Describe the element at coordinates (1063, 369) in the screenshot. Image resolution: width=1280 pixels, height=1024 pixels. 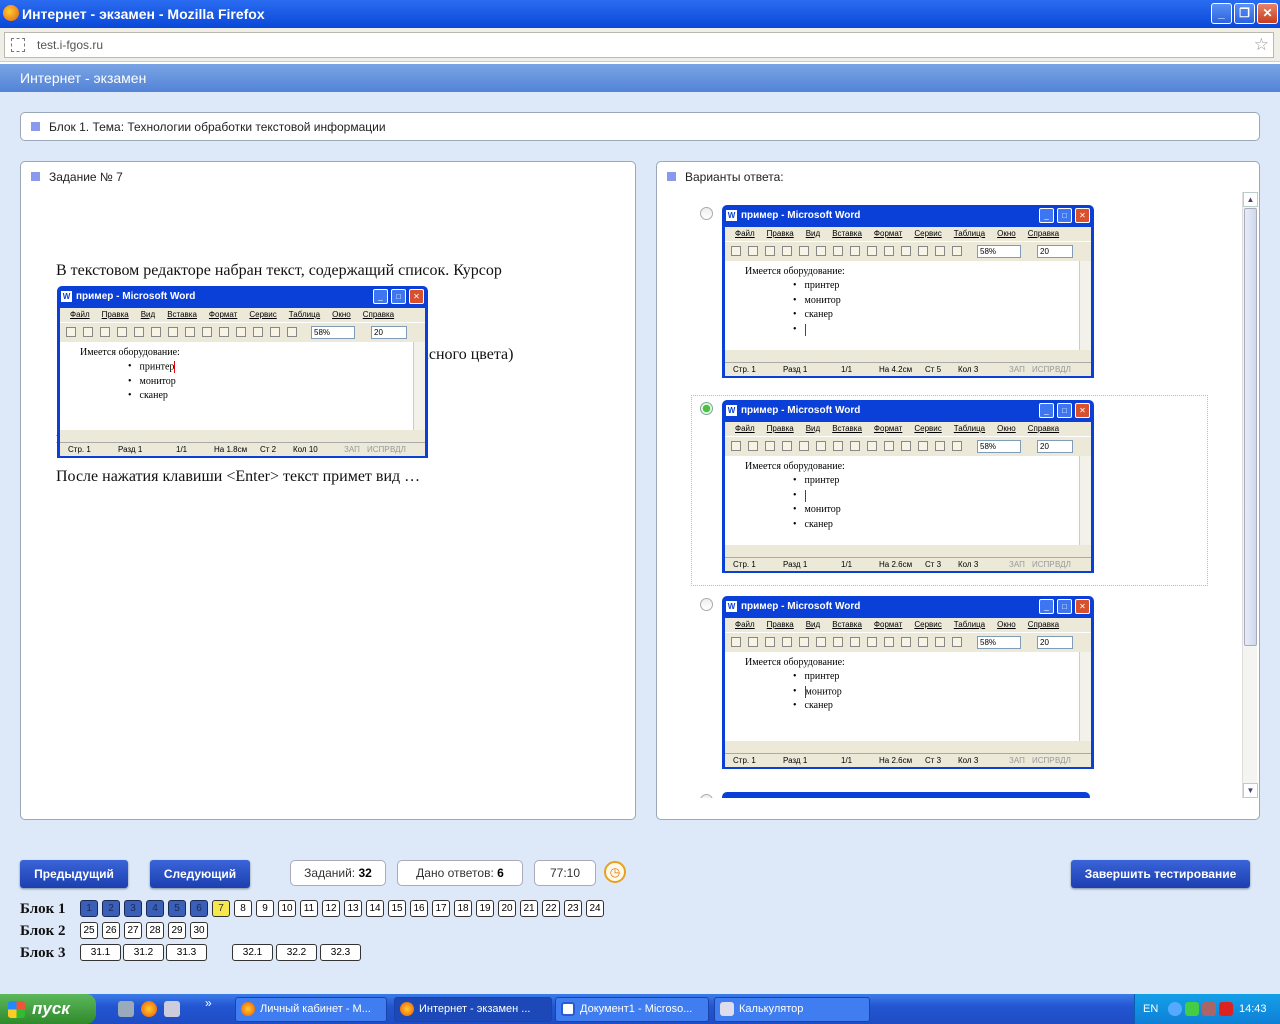
I see `status-field: ВДЛ` at that location.